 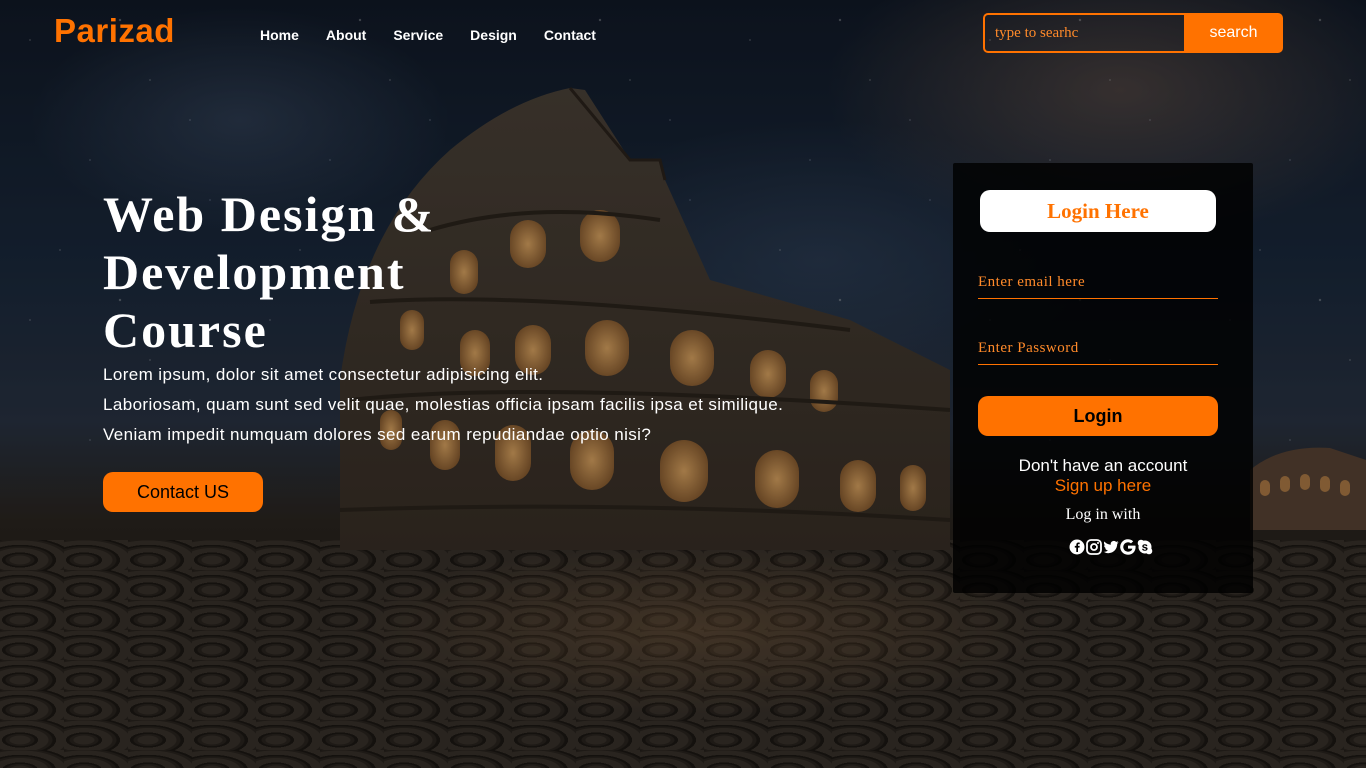 I want to click on google-icon, so click(x=1128, y=547).